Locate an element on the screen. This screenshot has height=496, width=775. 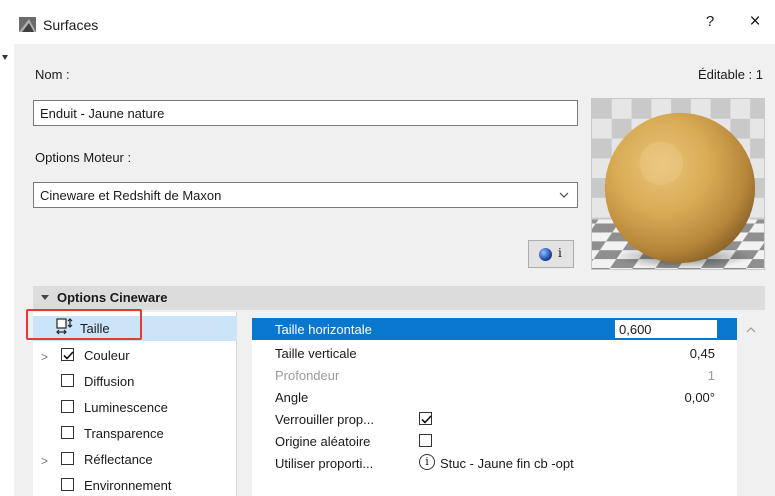
title-bar: Surfaces ? × is located at coordinates (387, 22).